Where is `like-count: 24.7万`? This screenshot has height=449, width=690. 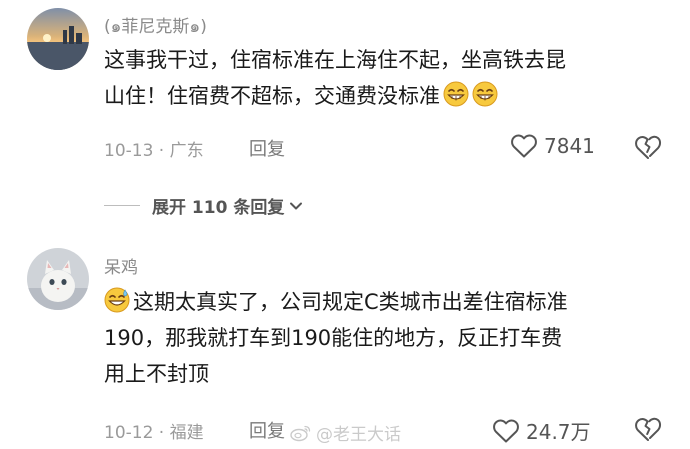
like-count: 24.7万 is located at coordinates (558, 432).